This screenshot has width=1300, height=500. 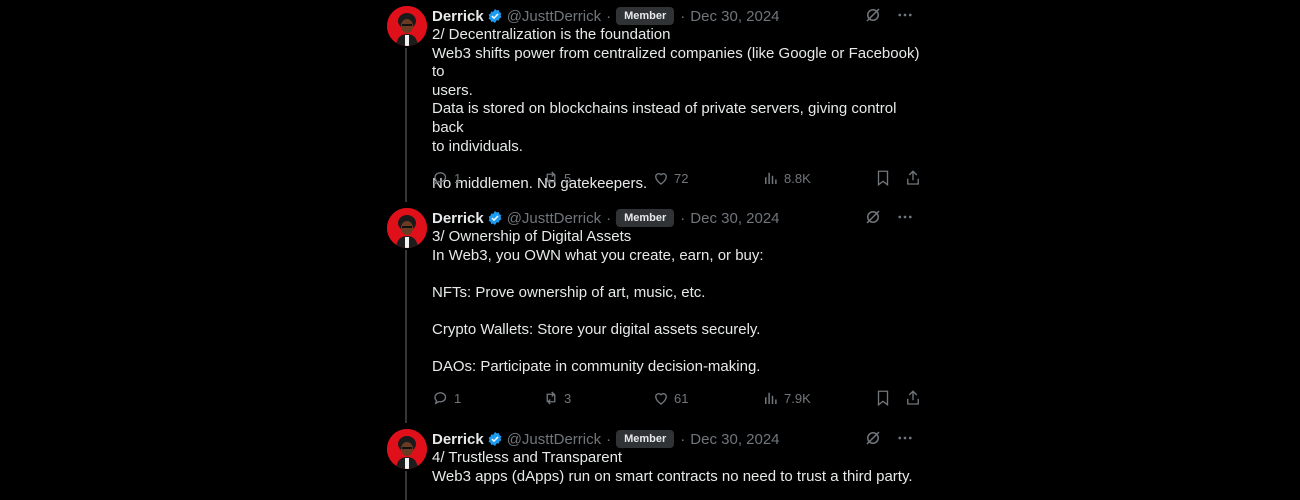 What do you see at coordinates (797, 178) in the screenshot?
I see `view-count: 8.8K` at bounding box center [797, 178].